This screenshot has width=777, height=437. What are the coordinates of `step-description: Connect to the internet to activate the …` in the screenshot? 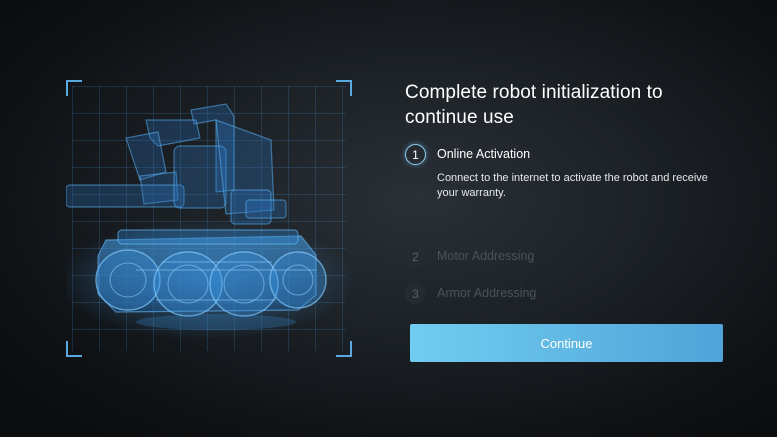 It's located at (572, 185).